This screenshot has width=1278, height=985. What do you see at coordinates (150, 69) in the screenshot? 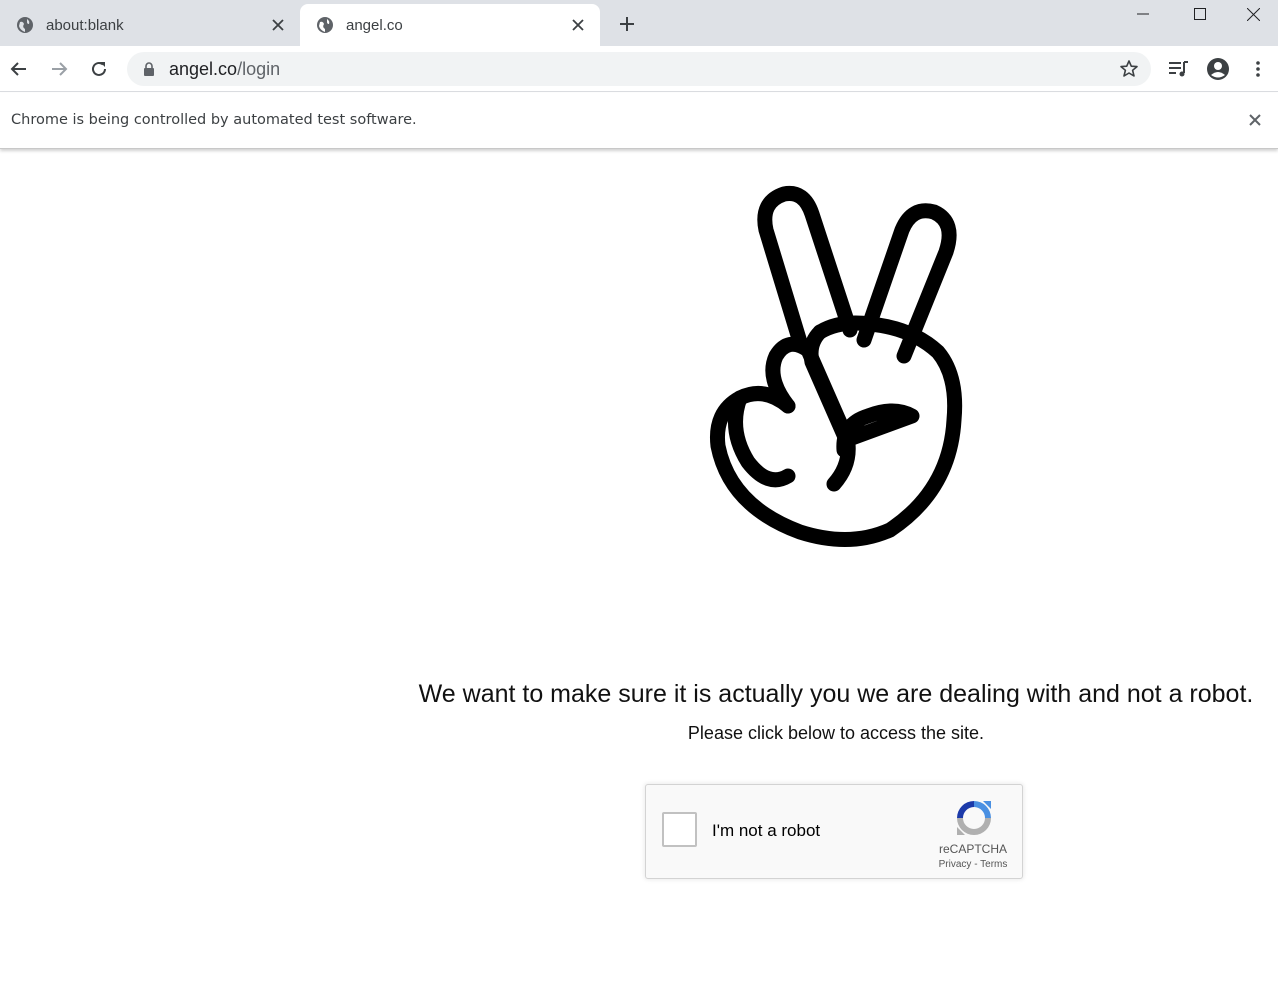
I see `lock-icon` at bounding box center [150, 69].